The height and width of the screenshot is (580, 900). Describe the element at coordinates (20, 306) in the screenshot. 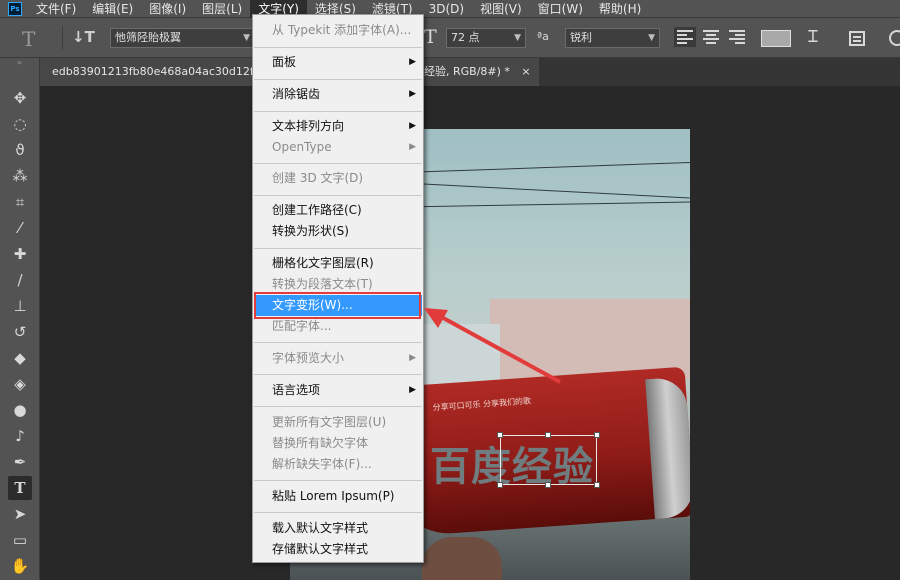

I see `clone-stamp-icon: ⊥` at that location.